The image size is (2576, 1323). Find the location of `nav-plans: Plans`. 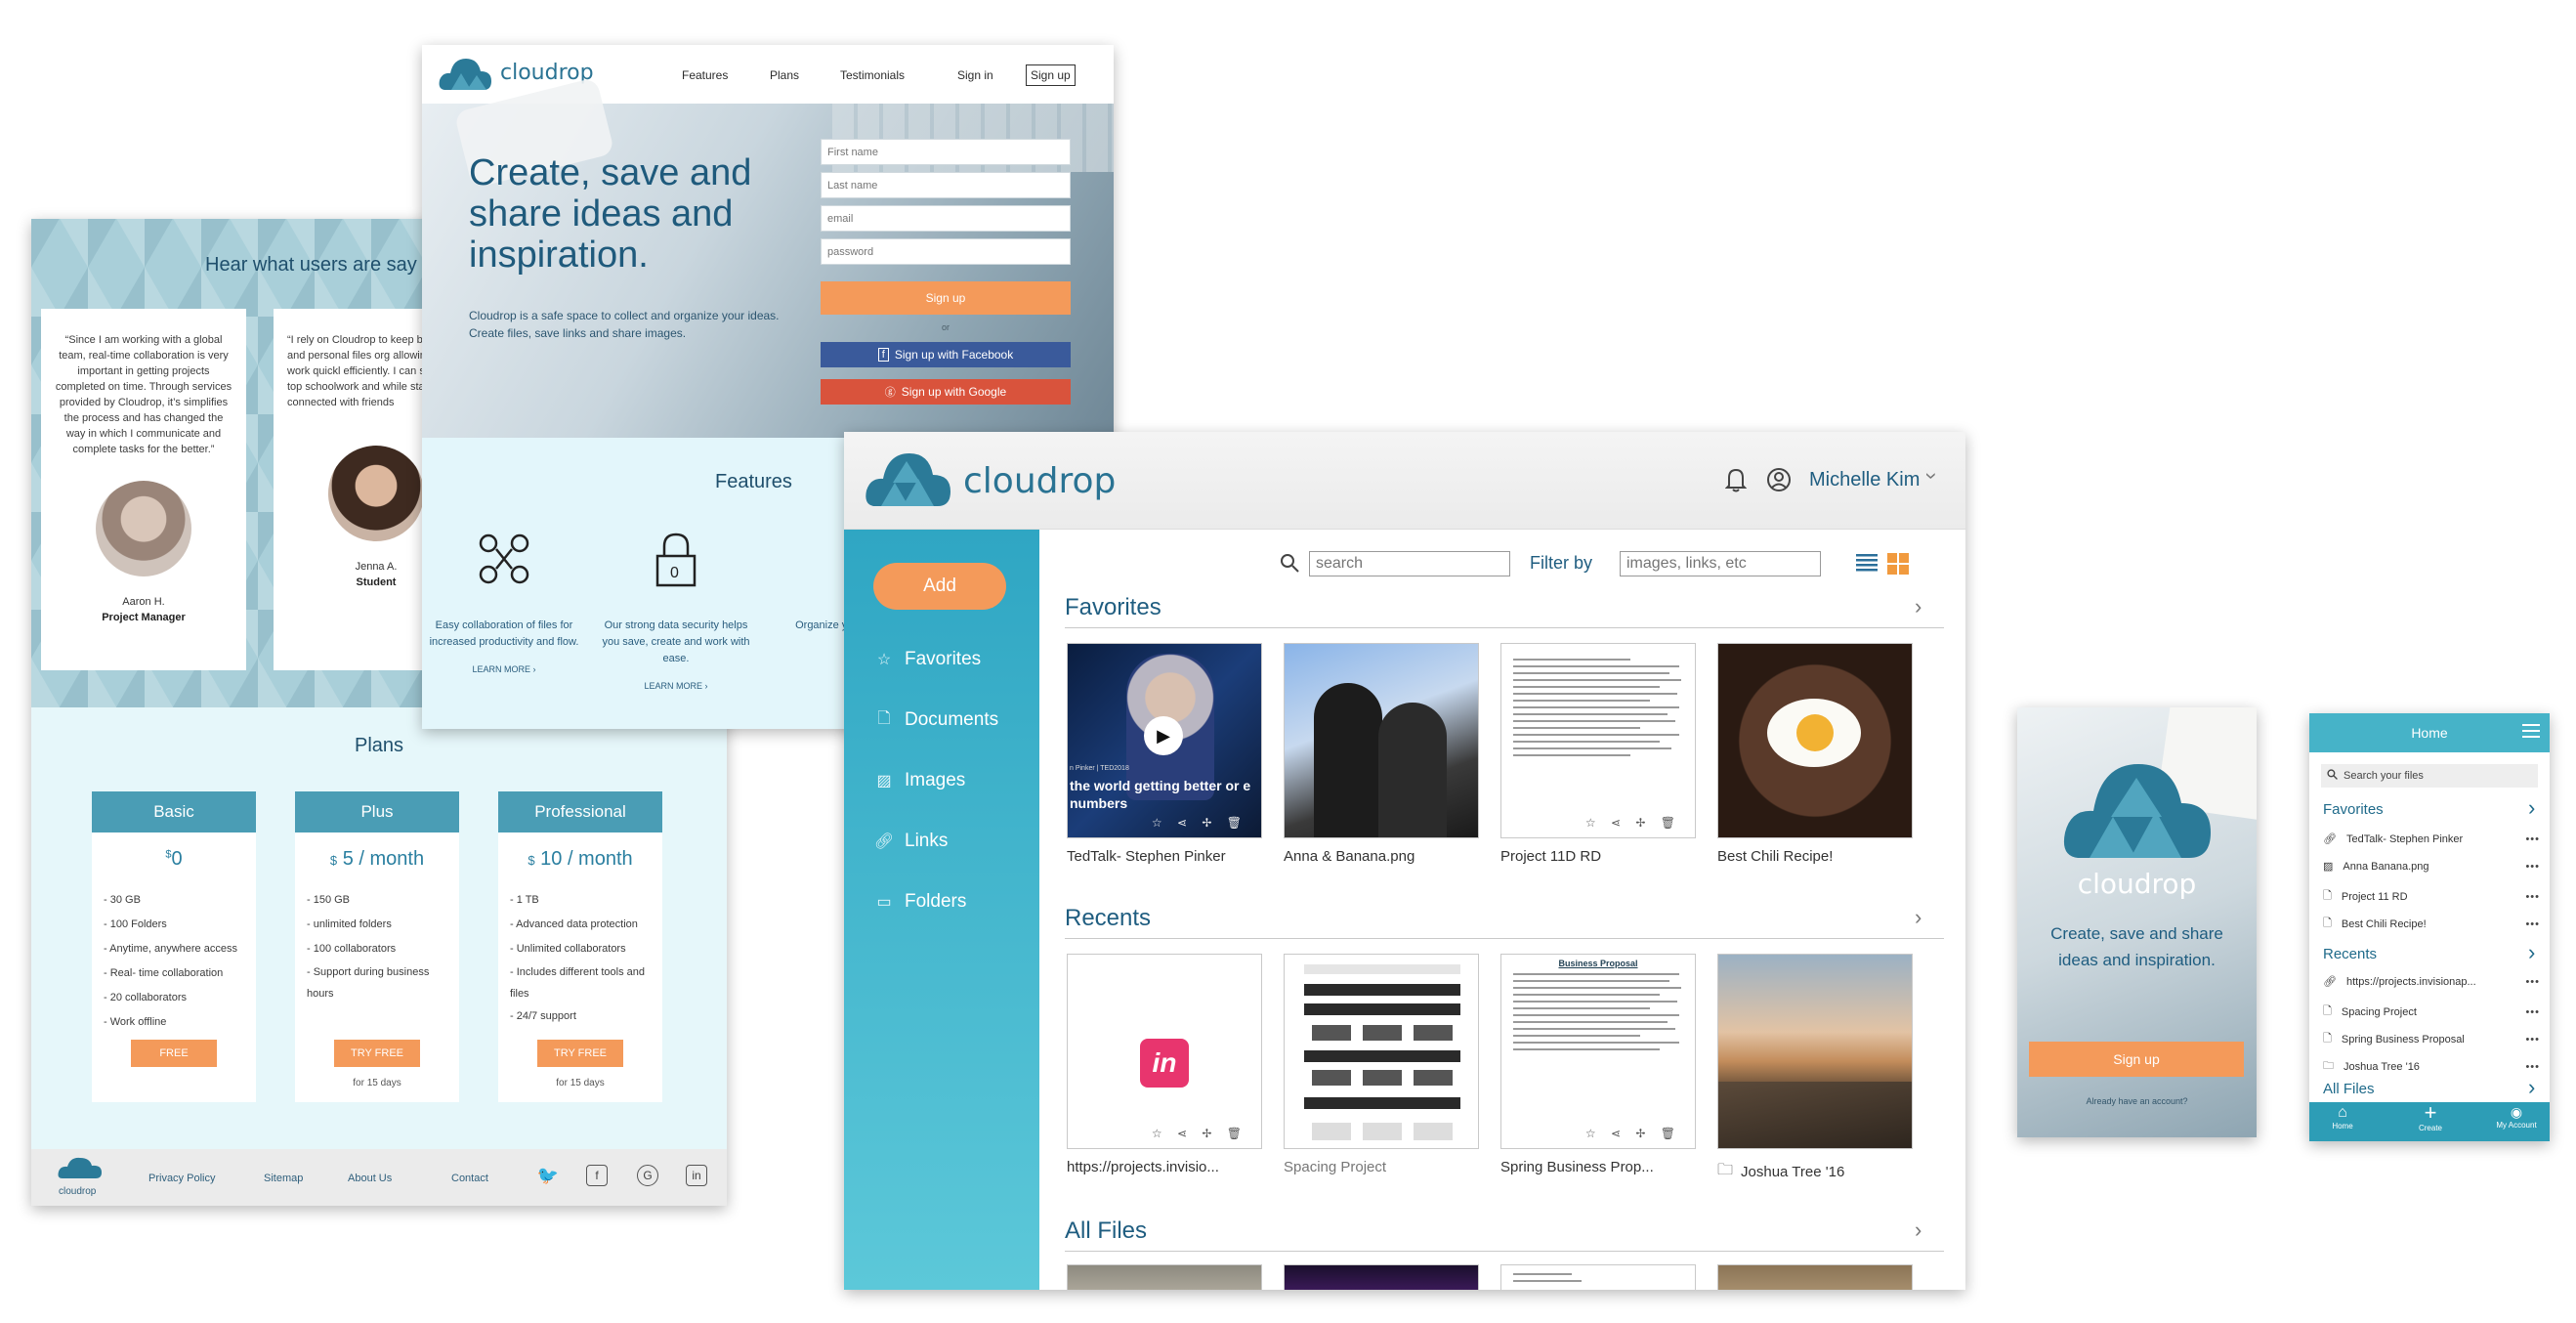

nav-plans: Plans is located at coordinates (784, 75).